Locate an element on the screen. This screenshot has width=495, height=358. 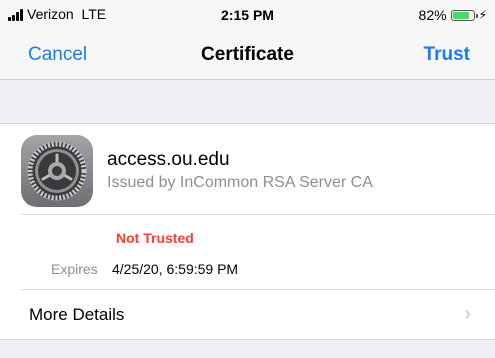
chevron-right-icon: › is located at coordinates (467, 314).